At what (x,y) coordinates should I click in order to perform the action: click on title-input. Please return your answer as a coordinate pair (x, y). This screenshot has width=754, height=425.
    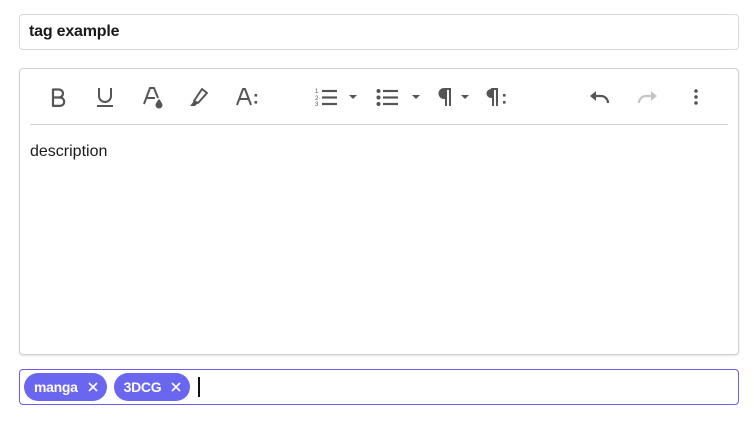
    Looking at the image, I should click on (379, 32).